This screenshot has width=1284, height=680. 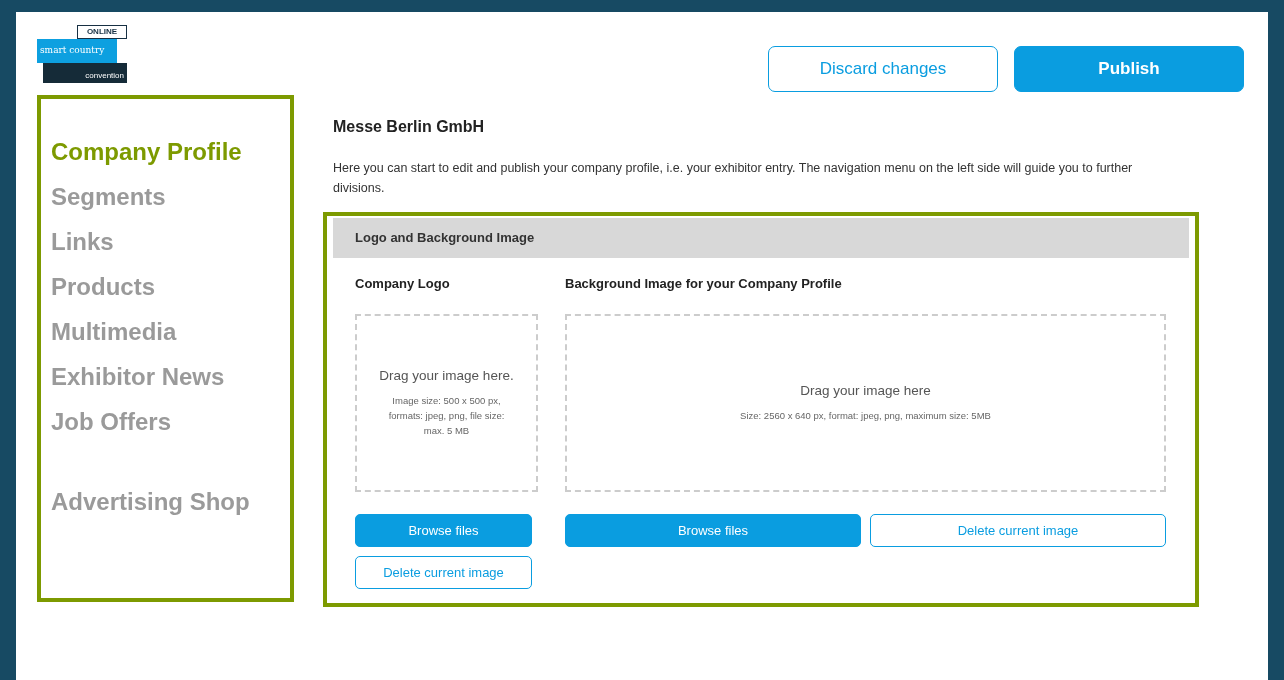 What do you see at coordinates (82, 54) in the screenshot?
I see `logo: ONLINE smart country convention` at bounding box center [82, 54].